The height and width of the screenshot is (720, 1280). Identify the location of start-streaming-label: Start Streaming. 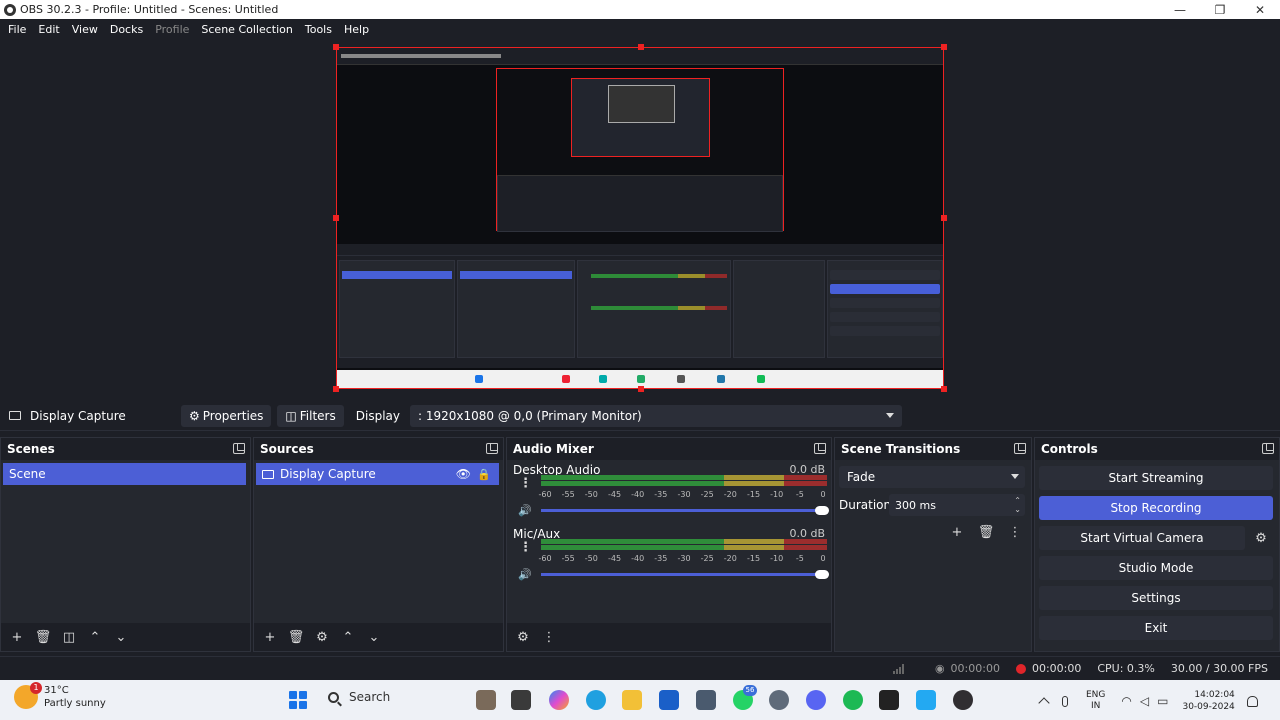
(1156, 478).